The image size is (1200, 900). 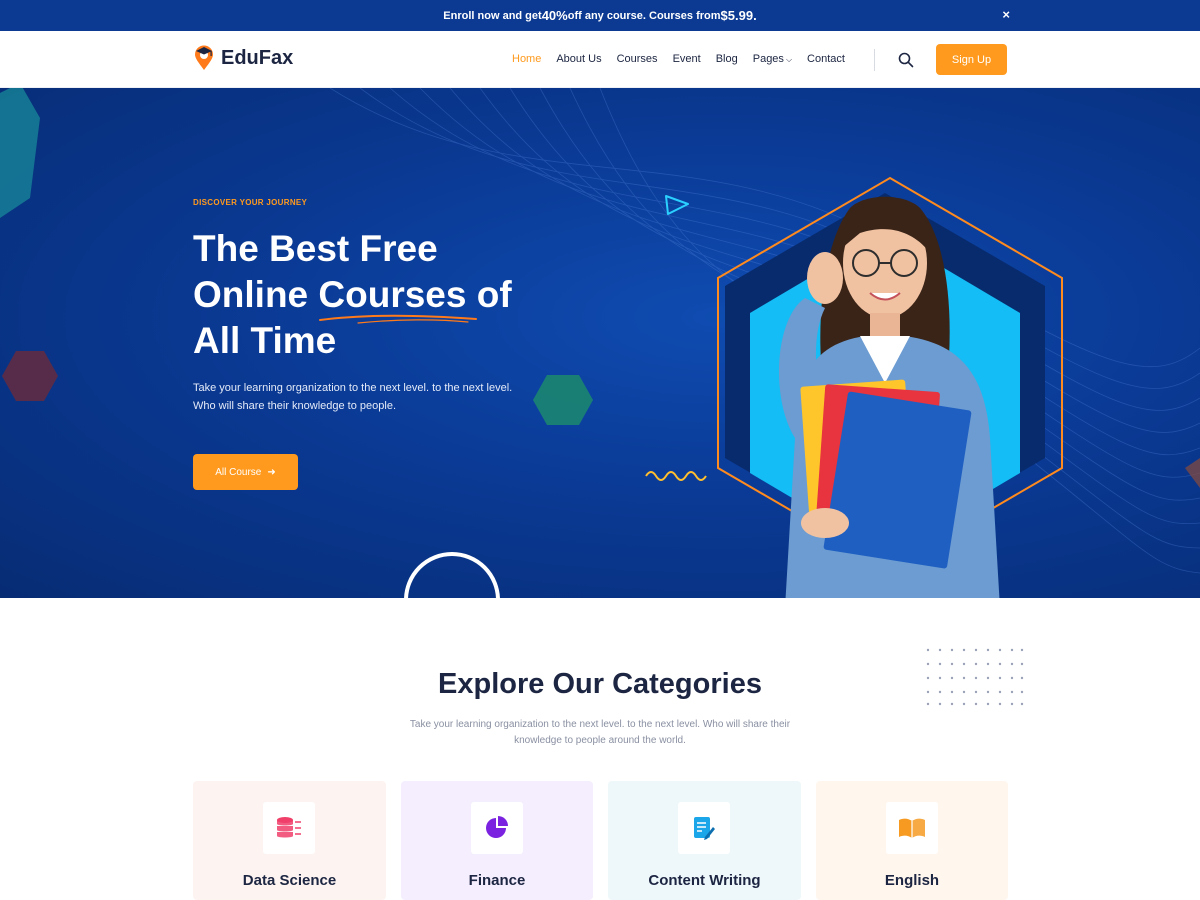 I want to click on category-card-finance: Finance, so click(x=496, y=840).